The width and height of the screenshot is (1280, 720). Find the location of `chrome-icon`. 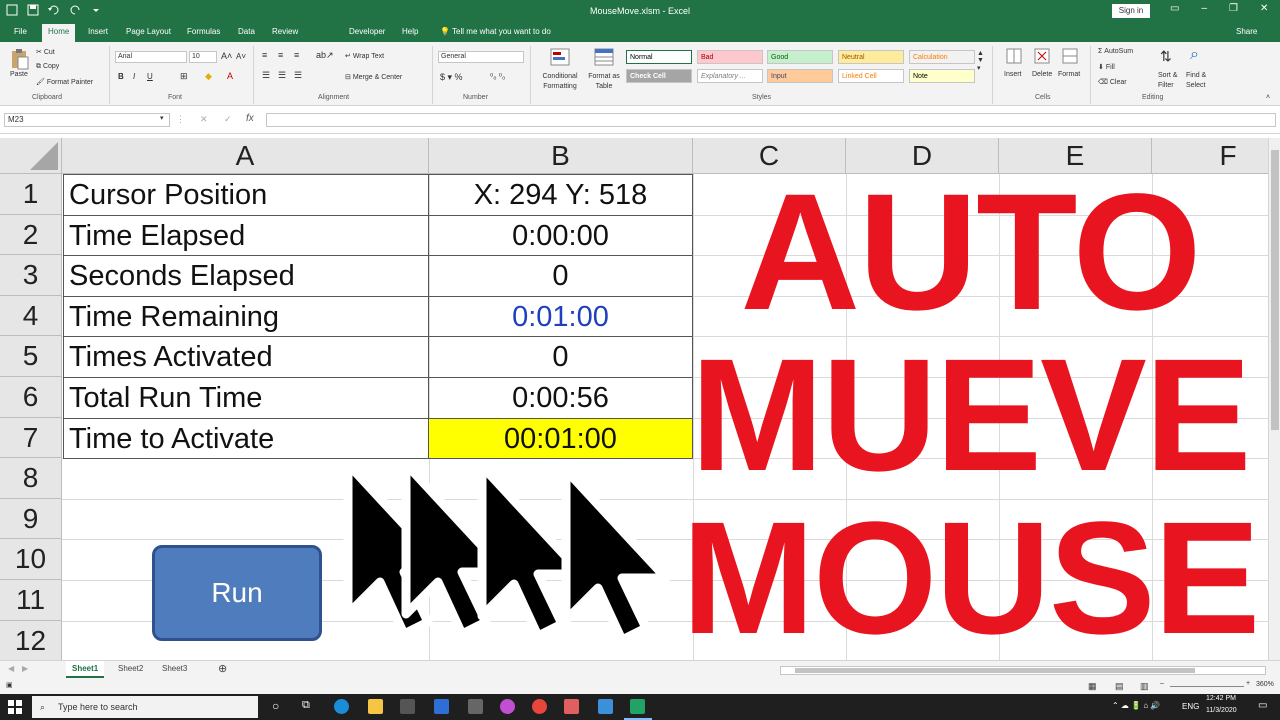

chrome-icon is located at coordinates (539, 706).